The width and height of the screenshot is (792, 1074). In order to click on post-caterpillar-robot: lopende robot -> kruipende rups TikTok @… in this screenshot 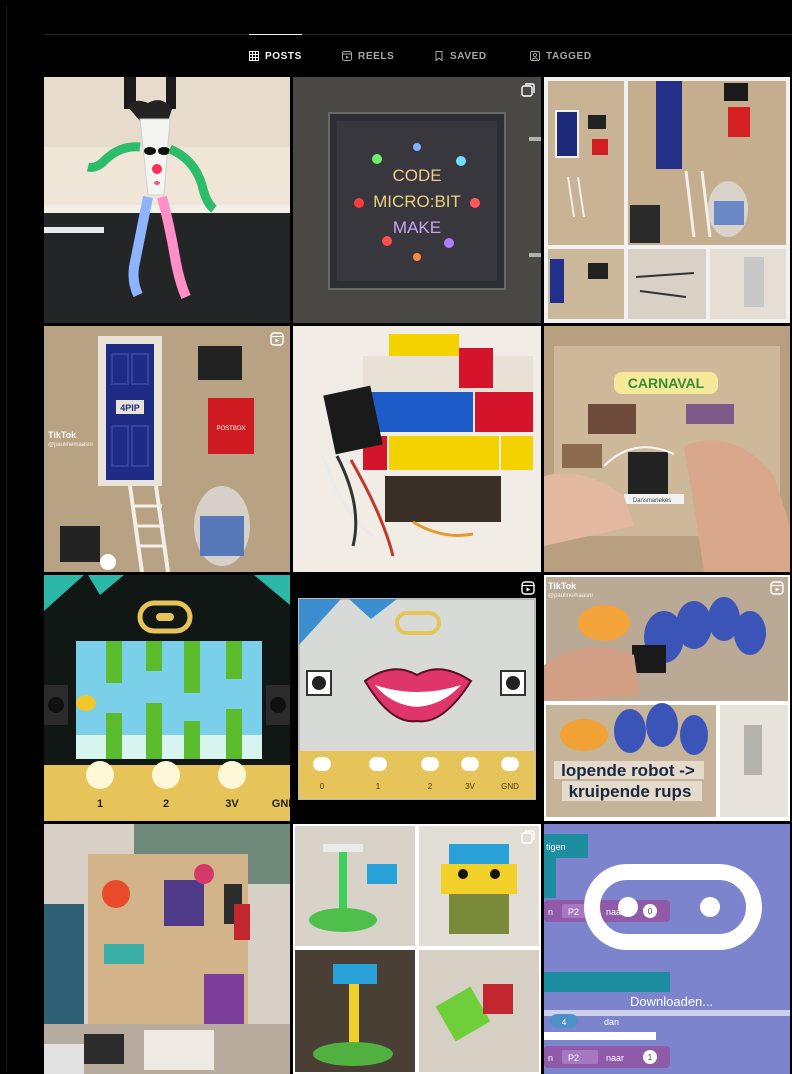, I will do `click(667, 698)`.